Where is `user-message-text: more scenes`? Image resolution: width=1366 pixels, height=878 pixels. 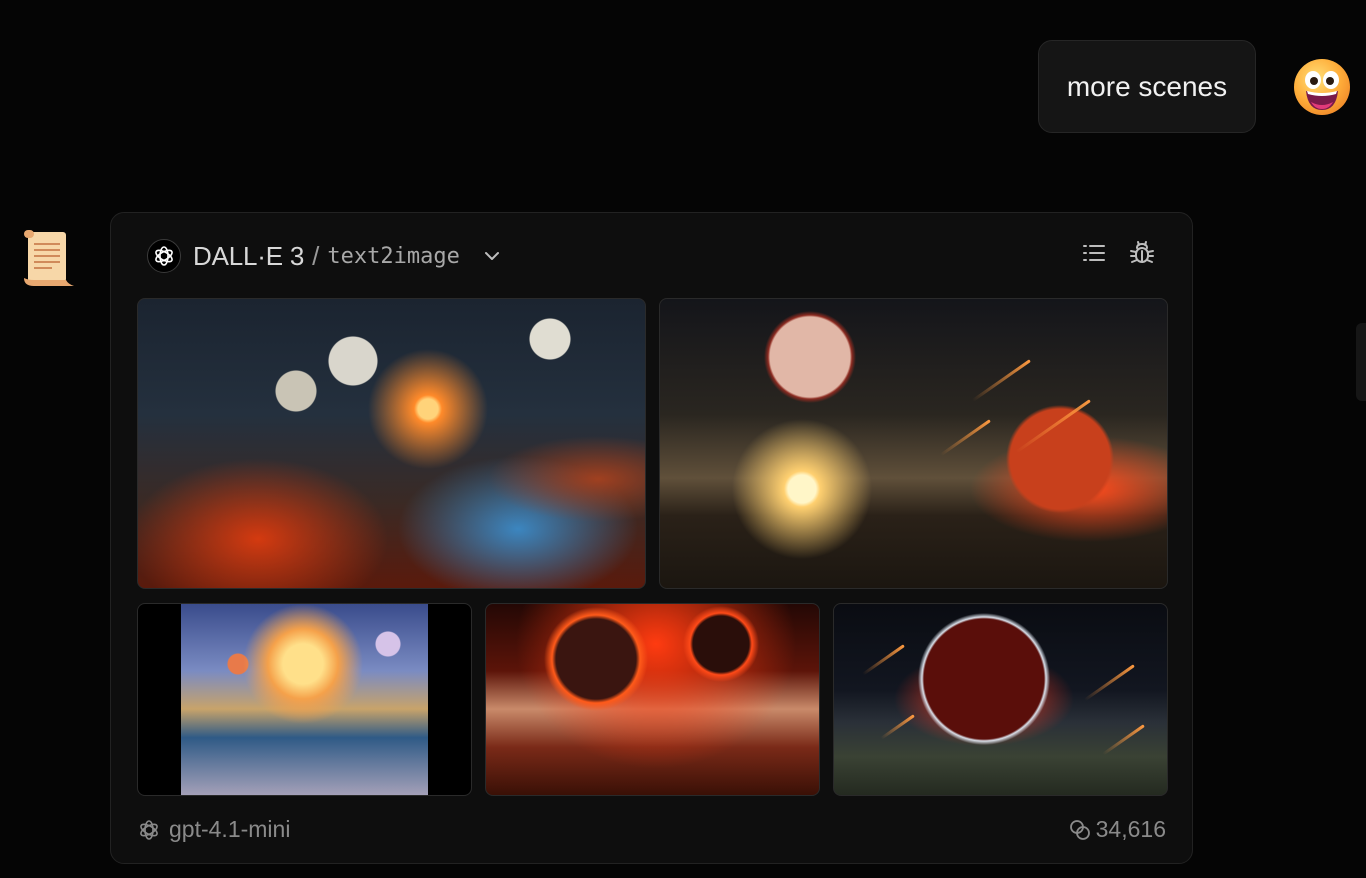
user-message-text: more scenes is located at coordinates (1147, 86).